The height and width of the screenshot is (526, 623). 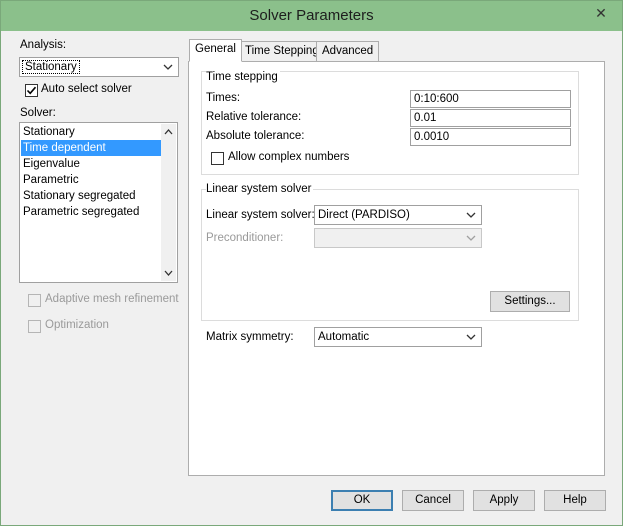 What do you see at coordinates (168, 273) in the screenshot?
I see `scroll-down-arrow-icon` at bounding box center [168, 273].